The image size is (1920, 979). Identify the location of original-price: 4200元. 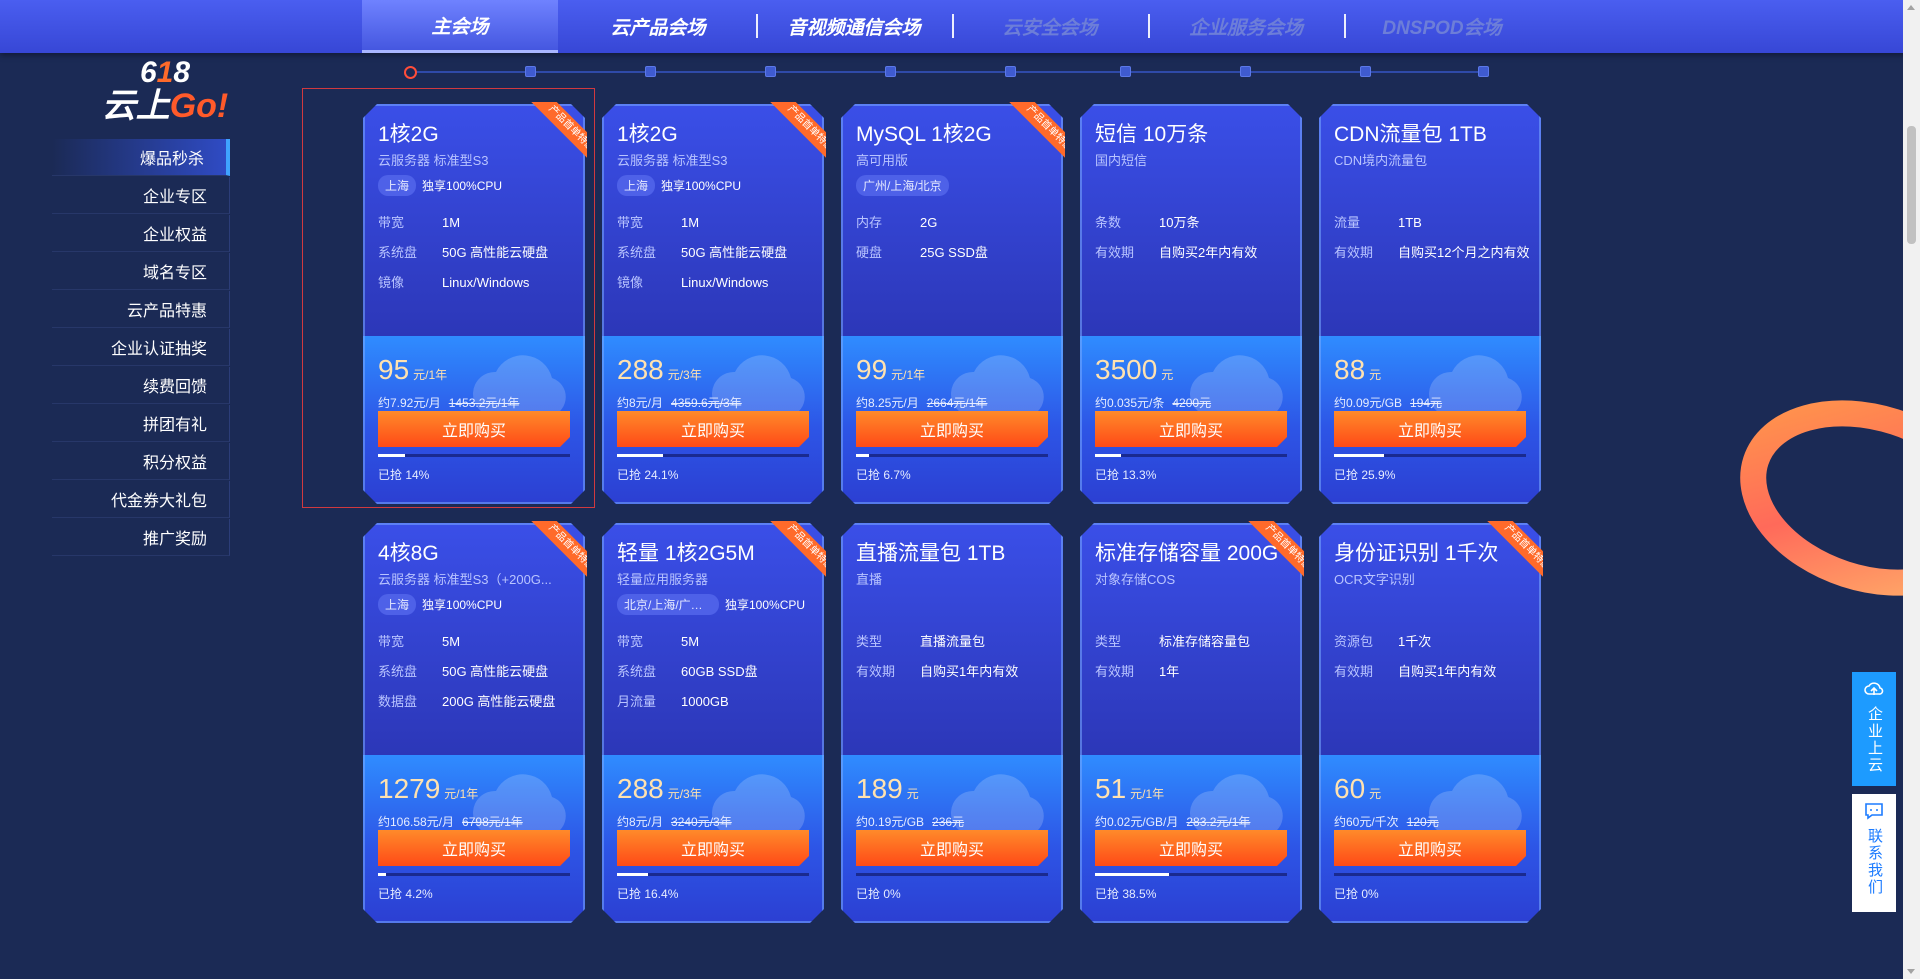
(1192, 403).